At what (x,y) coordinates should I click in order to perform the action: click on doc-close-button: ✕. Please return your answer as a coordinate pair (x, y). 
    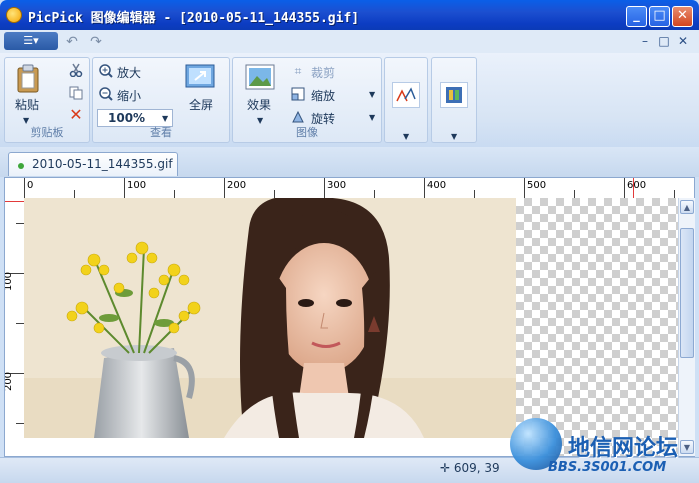
    Looking at the image, I should click on (683, 41).